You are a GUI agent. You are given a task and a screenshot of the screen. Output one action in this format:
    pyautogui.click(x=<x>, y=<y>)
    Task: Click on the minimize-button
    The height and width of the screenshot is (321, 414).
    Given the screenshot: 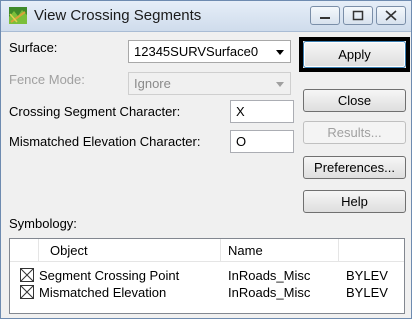 What is the action you would take?
    pyautogui.click(x=325, y=15)
    